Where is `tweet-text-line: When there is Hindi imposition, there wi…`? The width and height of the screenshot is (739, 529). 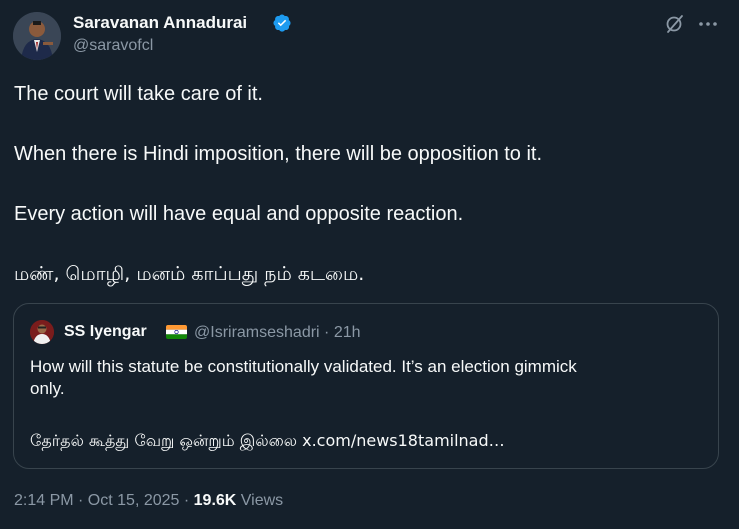
tweet-text-line: When there is Hindi imposition, there wi… is located at coordinates (278, 154).